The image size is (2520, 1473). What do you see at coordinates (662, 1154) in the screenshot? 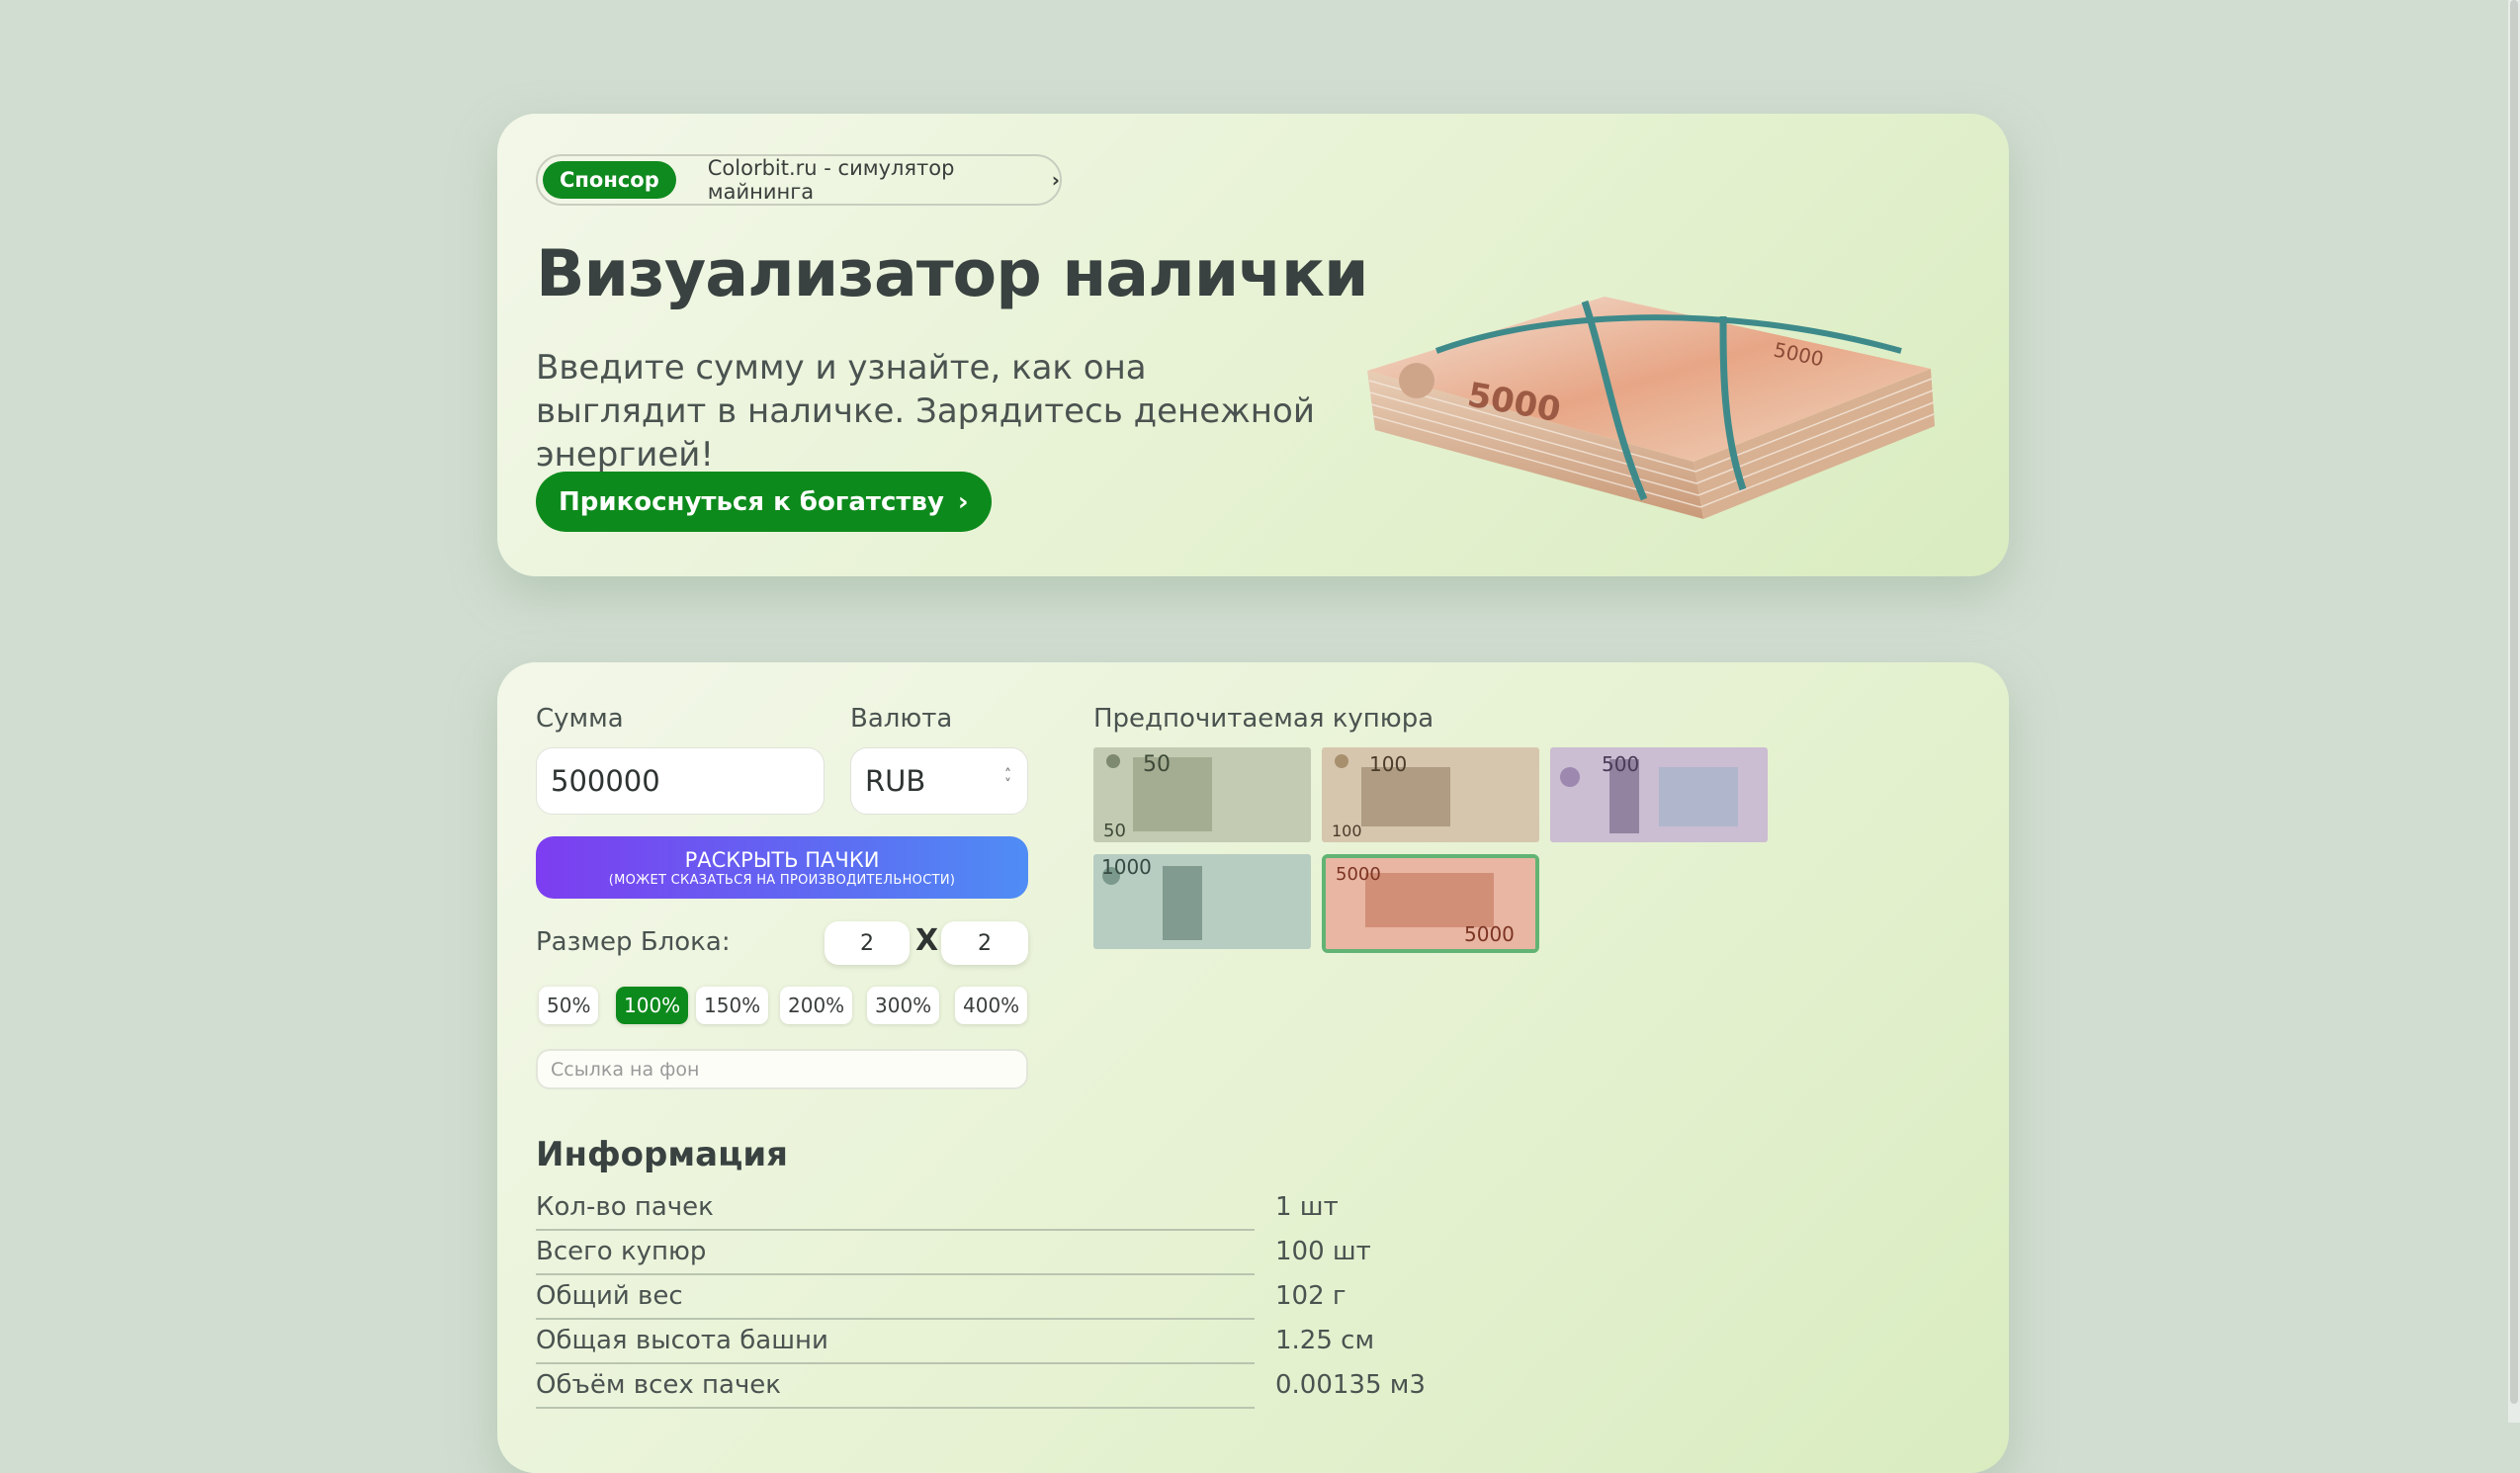
I see `info-title: Информация` at bounding box center [662, 1154].